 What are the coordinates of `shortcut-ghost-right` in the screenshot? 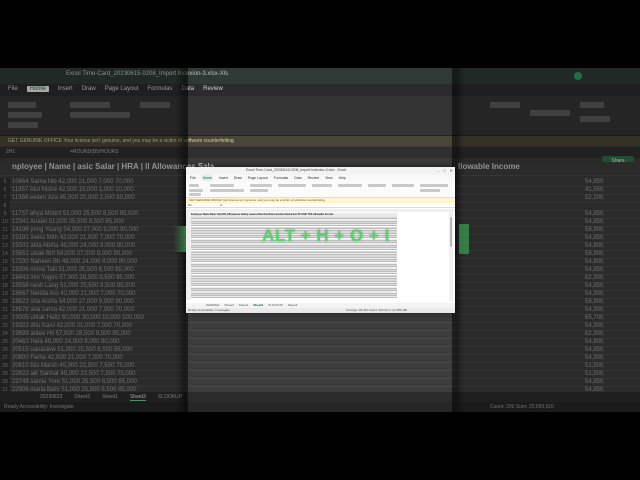 It's located at (464, 239).